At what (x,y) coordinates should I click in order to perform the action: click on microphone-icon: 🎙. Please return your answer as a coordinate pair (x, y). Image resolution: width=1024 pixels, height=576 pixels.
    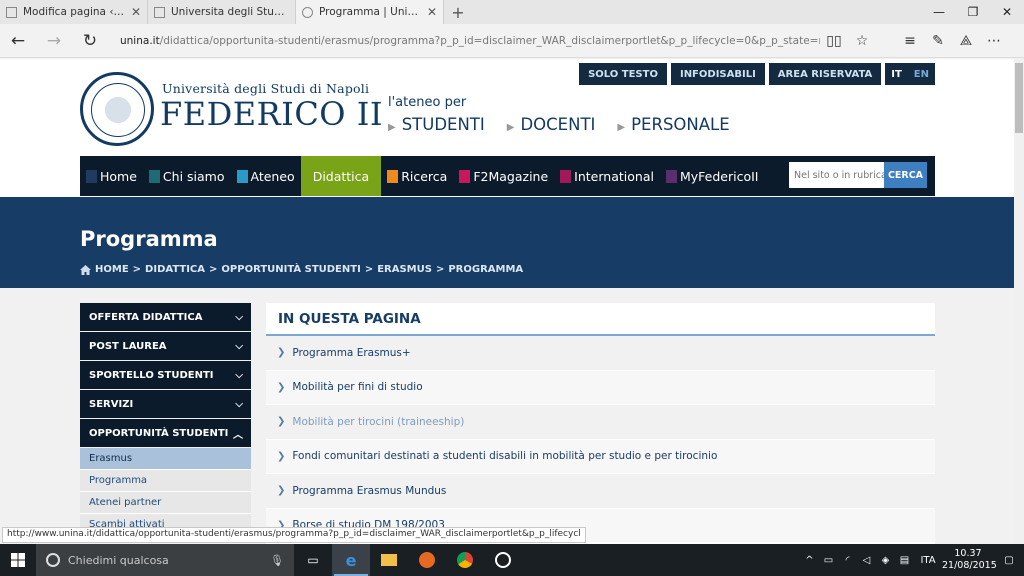
    Looking at the image, I should click on (277, 560).